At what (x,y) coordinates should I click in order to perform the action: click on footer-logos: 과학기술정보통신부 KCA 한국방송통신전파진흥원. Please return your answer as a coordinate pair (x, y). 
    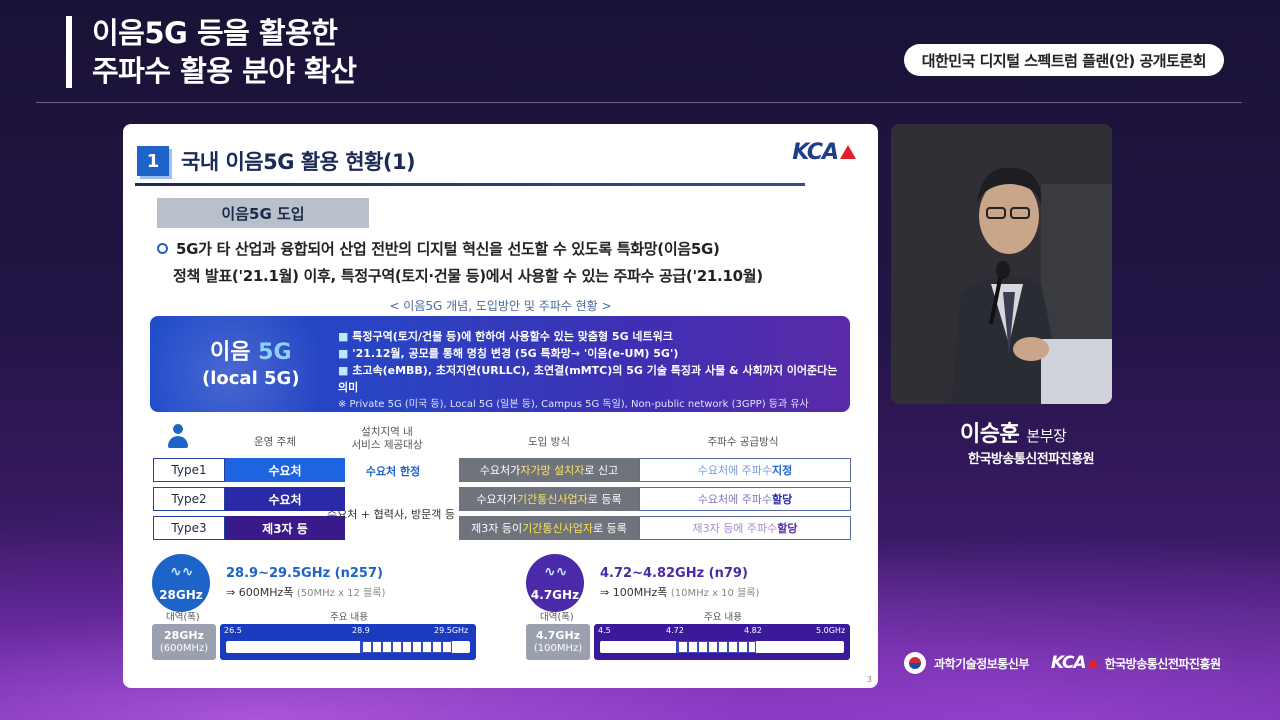
    Looking at the image, I should click on (1062, 663).